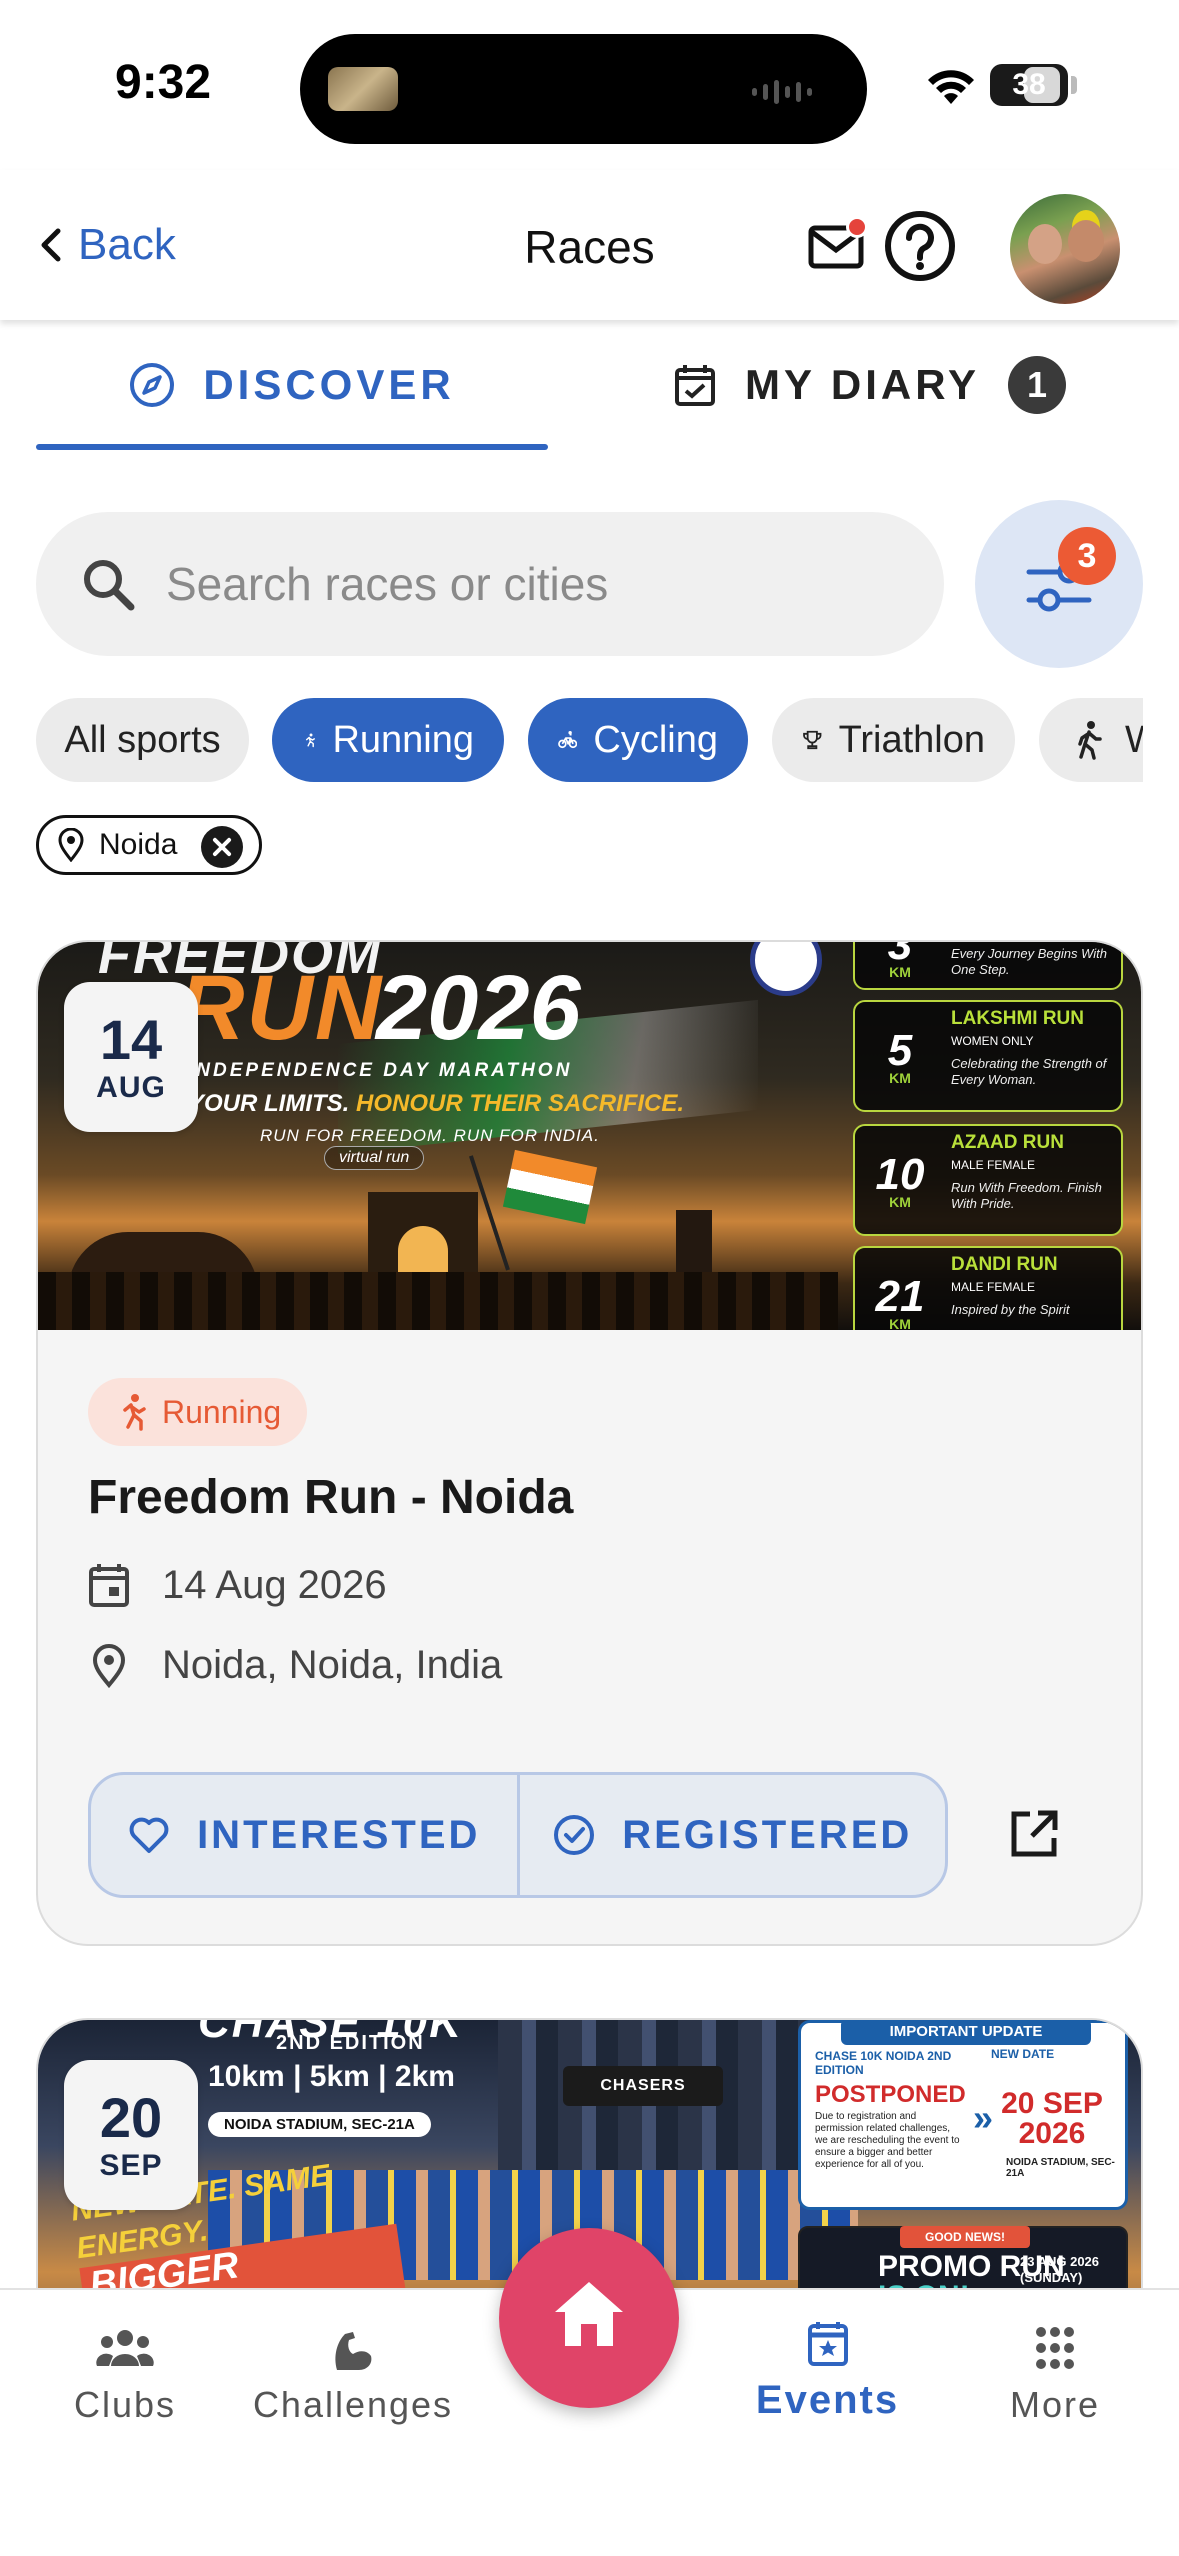 The image size is (1179, 2556). I want to click on panel-gender: WOMEN ONLY, so click(992, 1041).